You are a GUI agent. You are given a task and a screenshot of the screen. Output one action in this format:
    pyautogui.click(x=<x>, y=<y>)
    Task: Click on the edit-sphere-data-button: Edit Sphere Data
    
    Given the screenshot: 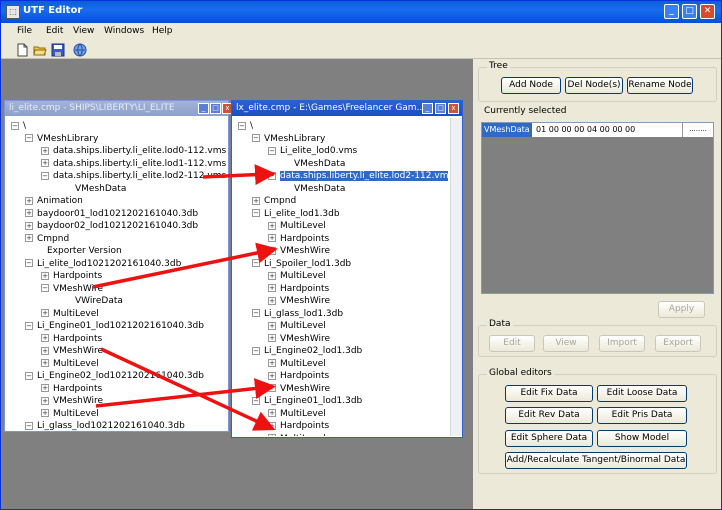 What is the action you would take?
    pyautogui.click(x=549, y=438)
    